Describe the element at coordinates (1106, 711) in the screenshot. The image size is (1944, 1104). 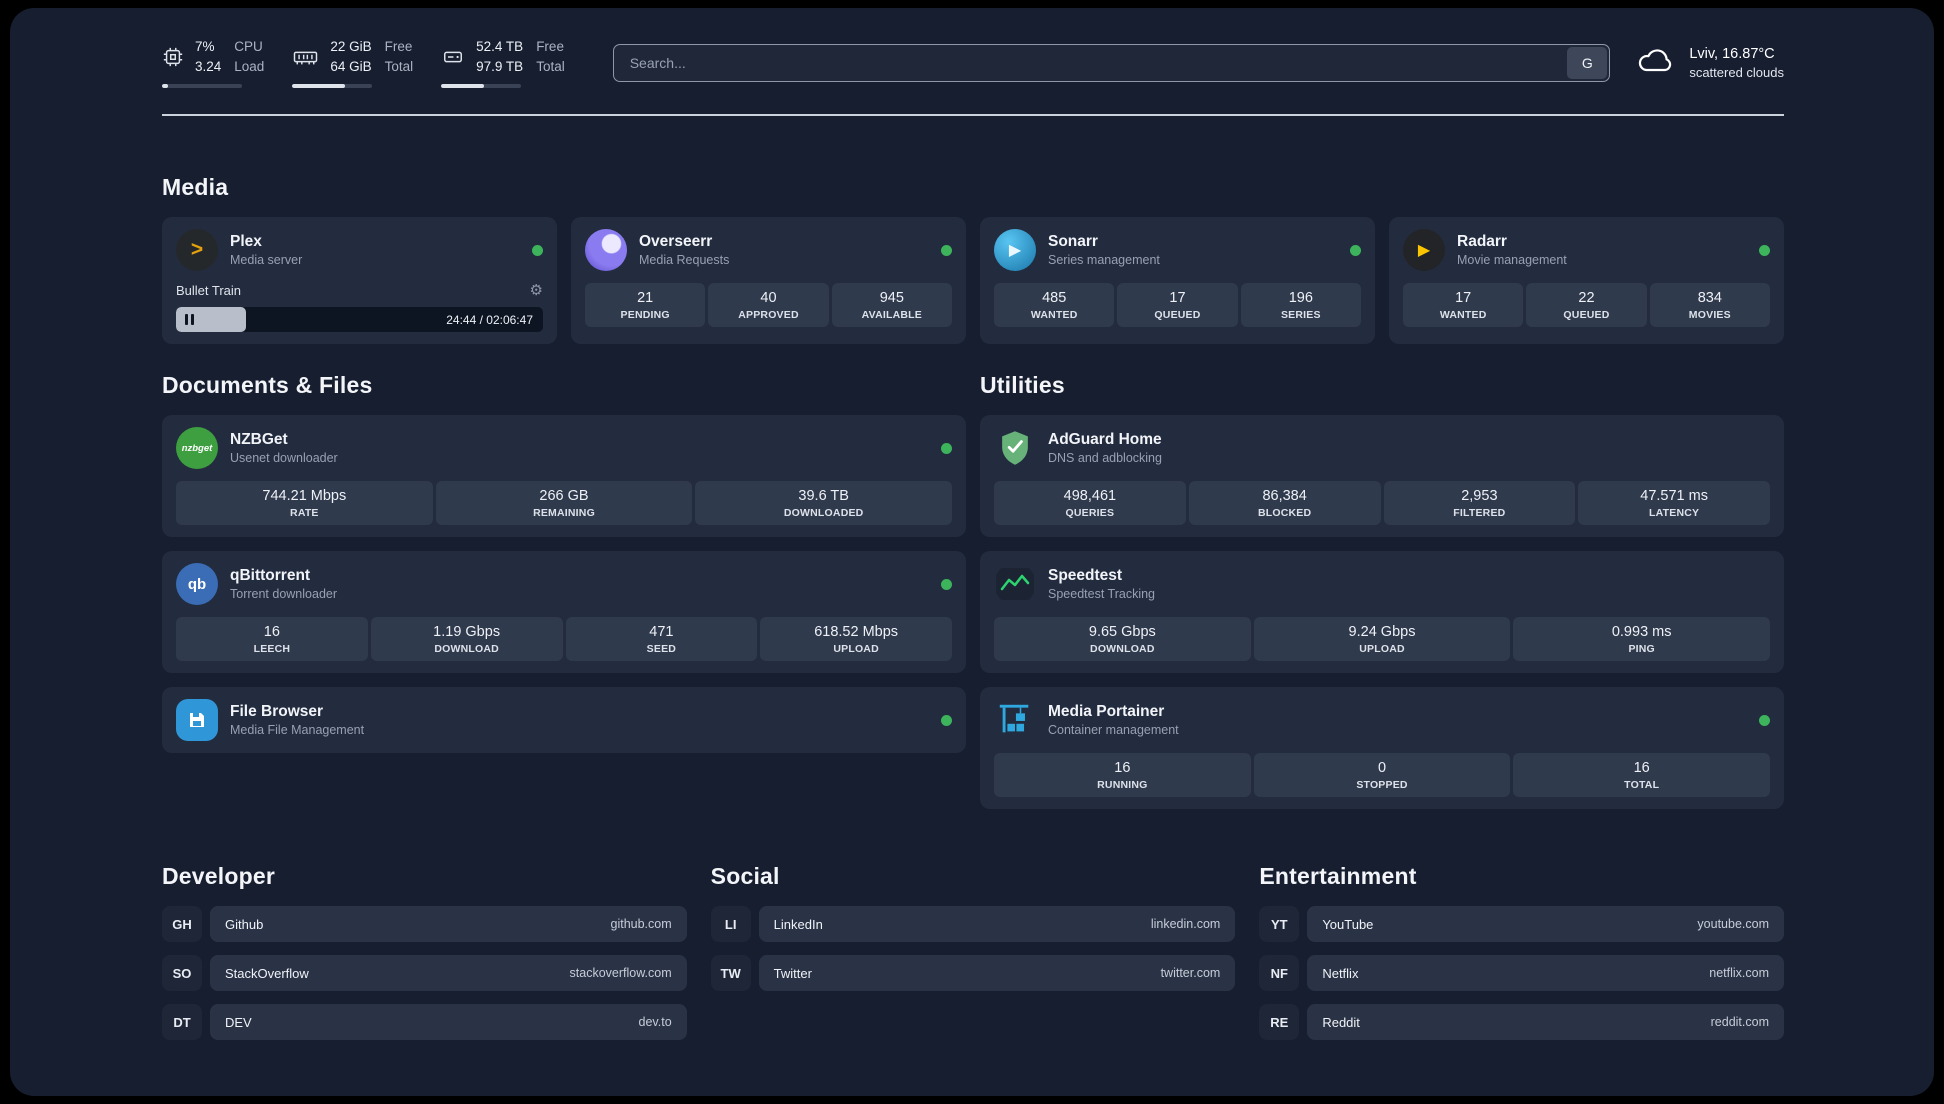
I see `app-name: Media Portainer` at that location.